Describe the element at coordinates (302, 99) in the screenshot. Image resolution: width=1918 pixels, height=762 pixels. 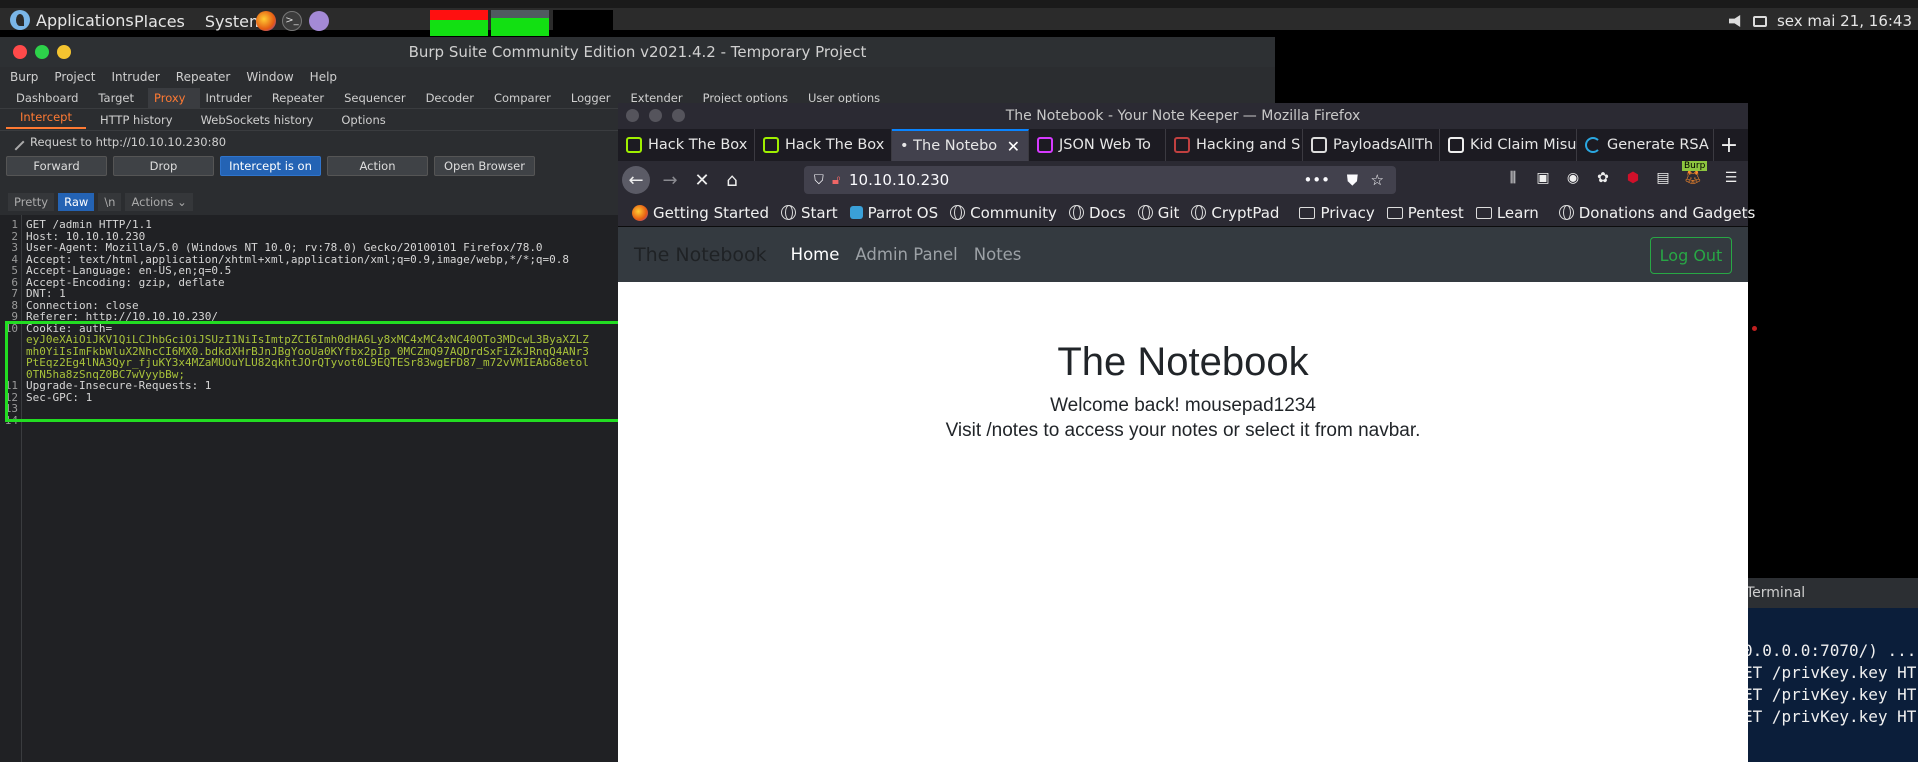
I see `tab-repeater: Repeater` at that location.